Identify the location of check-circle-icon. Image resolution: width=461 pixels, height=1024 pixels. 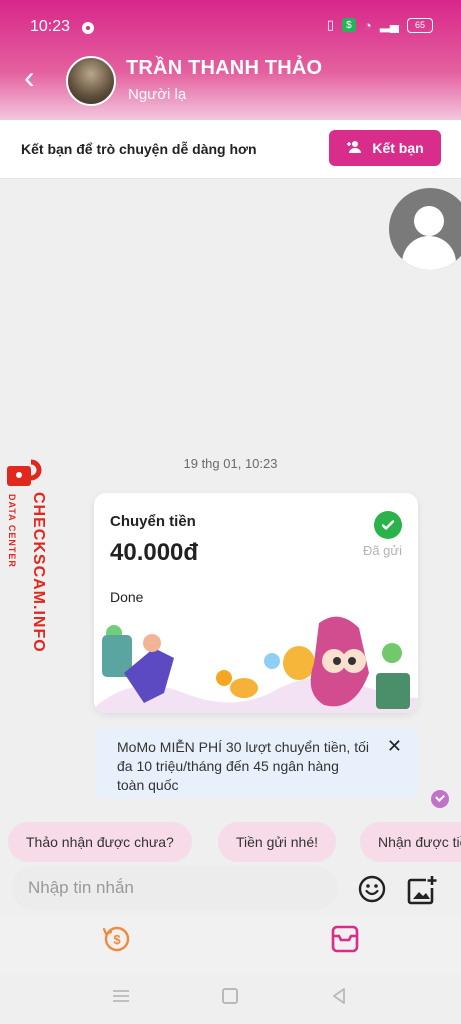
(388, 525).